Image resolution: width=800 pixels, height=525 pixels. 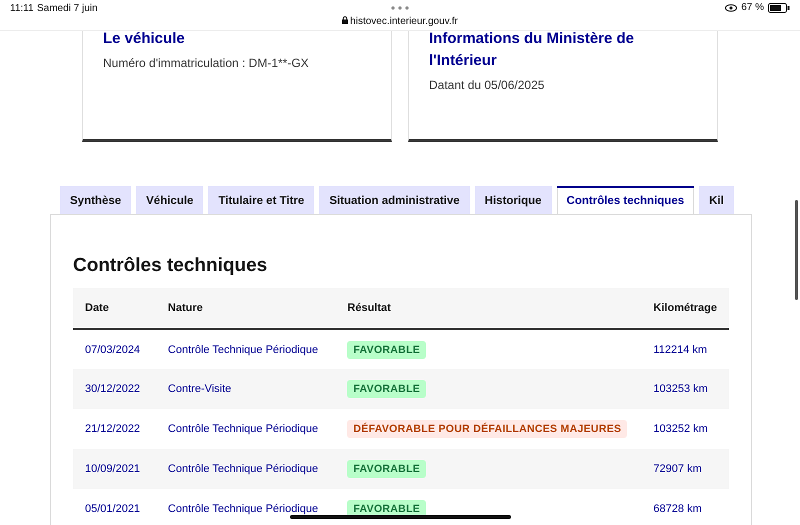 What do you see at coordinates (114, 429) in the screenshot?
I see `date-cell: 21/12/2022` at bounding box center [114, 429].